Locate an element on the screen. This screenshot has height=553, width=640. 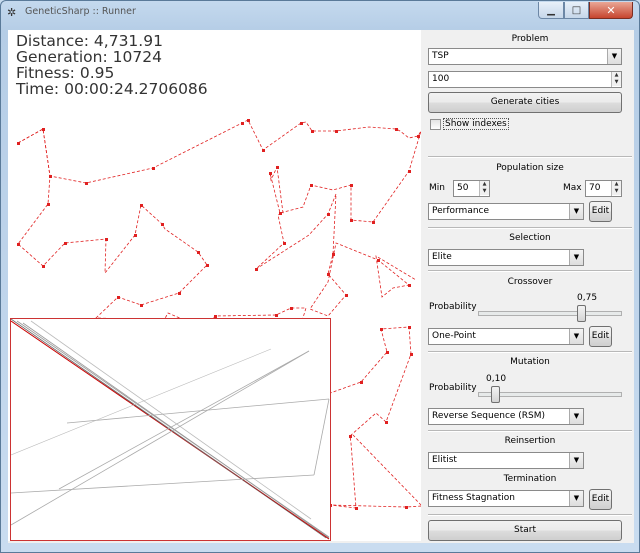
min-population-value: 50 is located at coordinates (463, 188).